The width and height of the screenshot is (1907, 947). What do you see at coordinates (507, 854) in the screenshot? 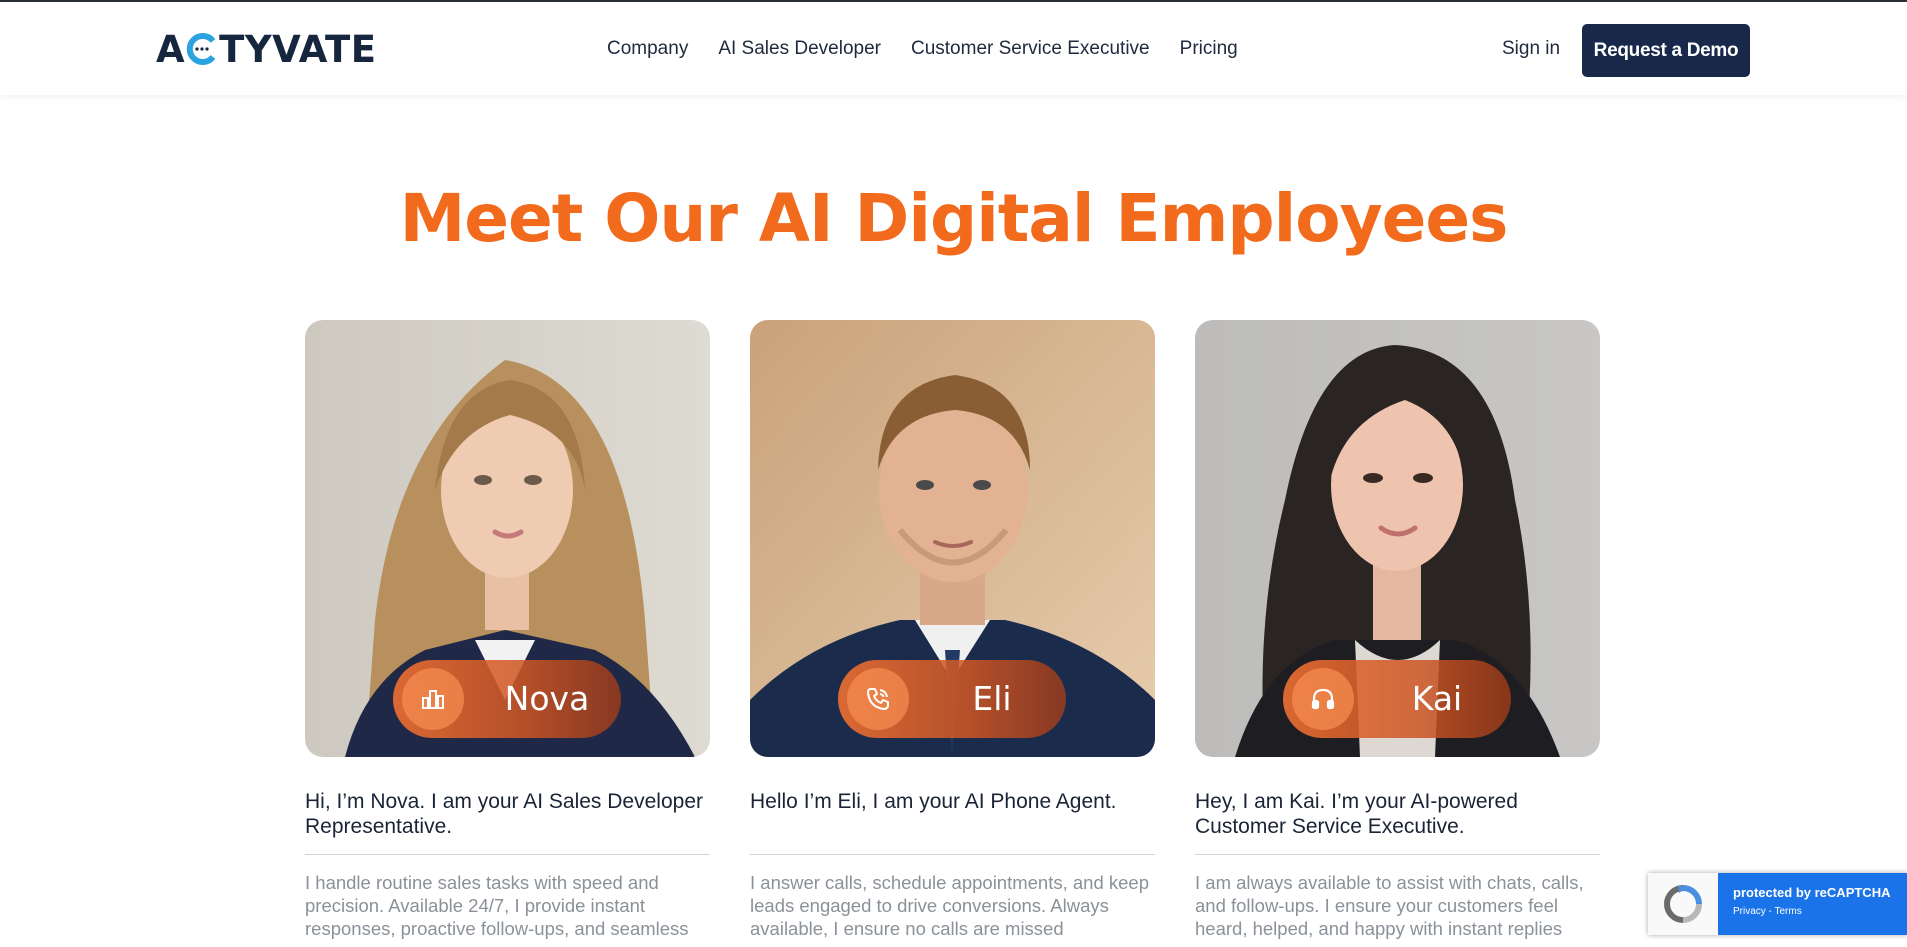
I see `nova-divider` at bounding box center [507, 854].